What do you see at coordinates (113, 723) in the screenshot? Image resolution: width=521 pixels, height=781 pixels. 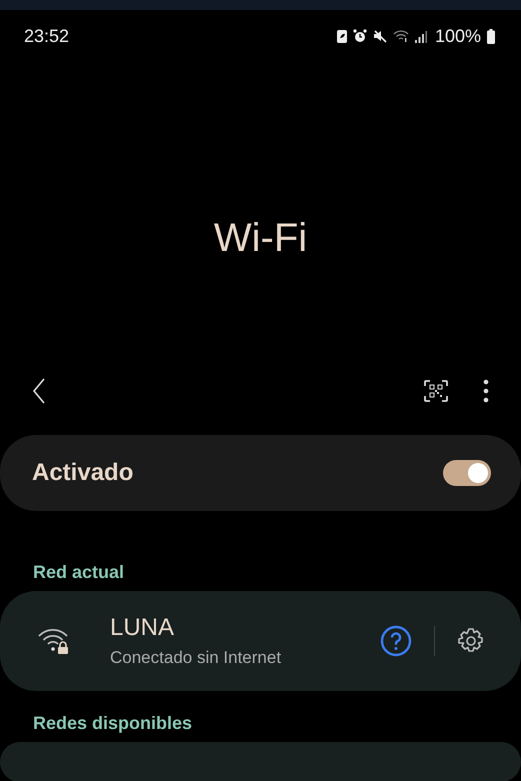 I see `section-heading: Redes disponibles` at bounding box center [113, 723].